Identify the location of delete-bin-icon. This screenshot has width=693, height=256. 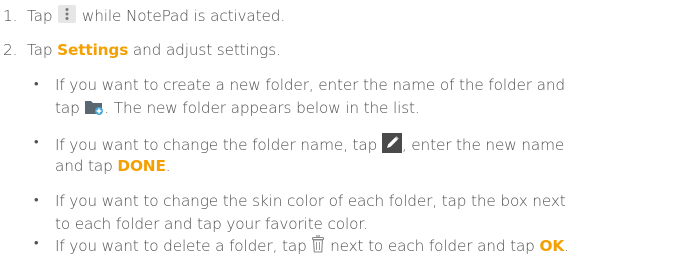
(318, 244).